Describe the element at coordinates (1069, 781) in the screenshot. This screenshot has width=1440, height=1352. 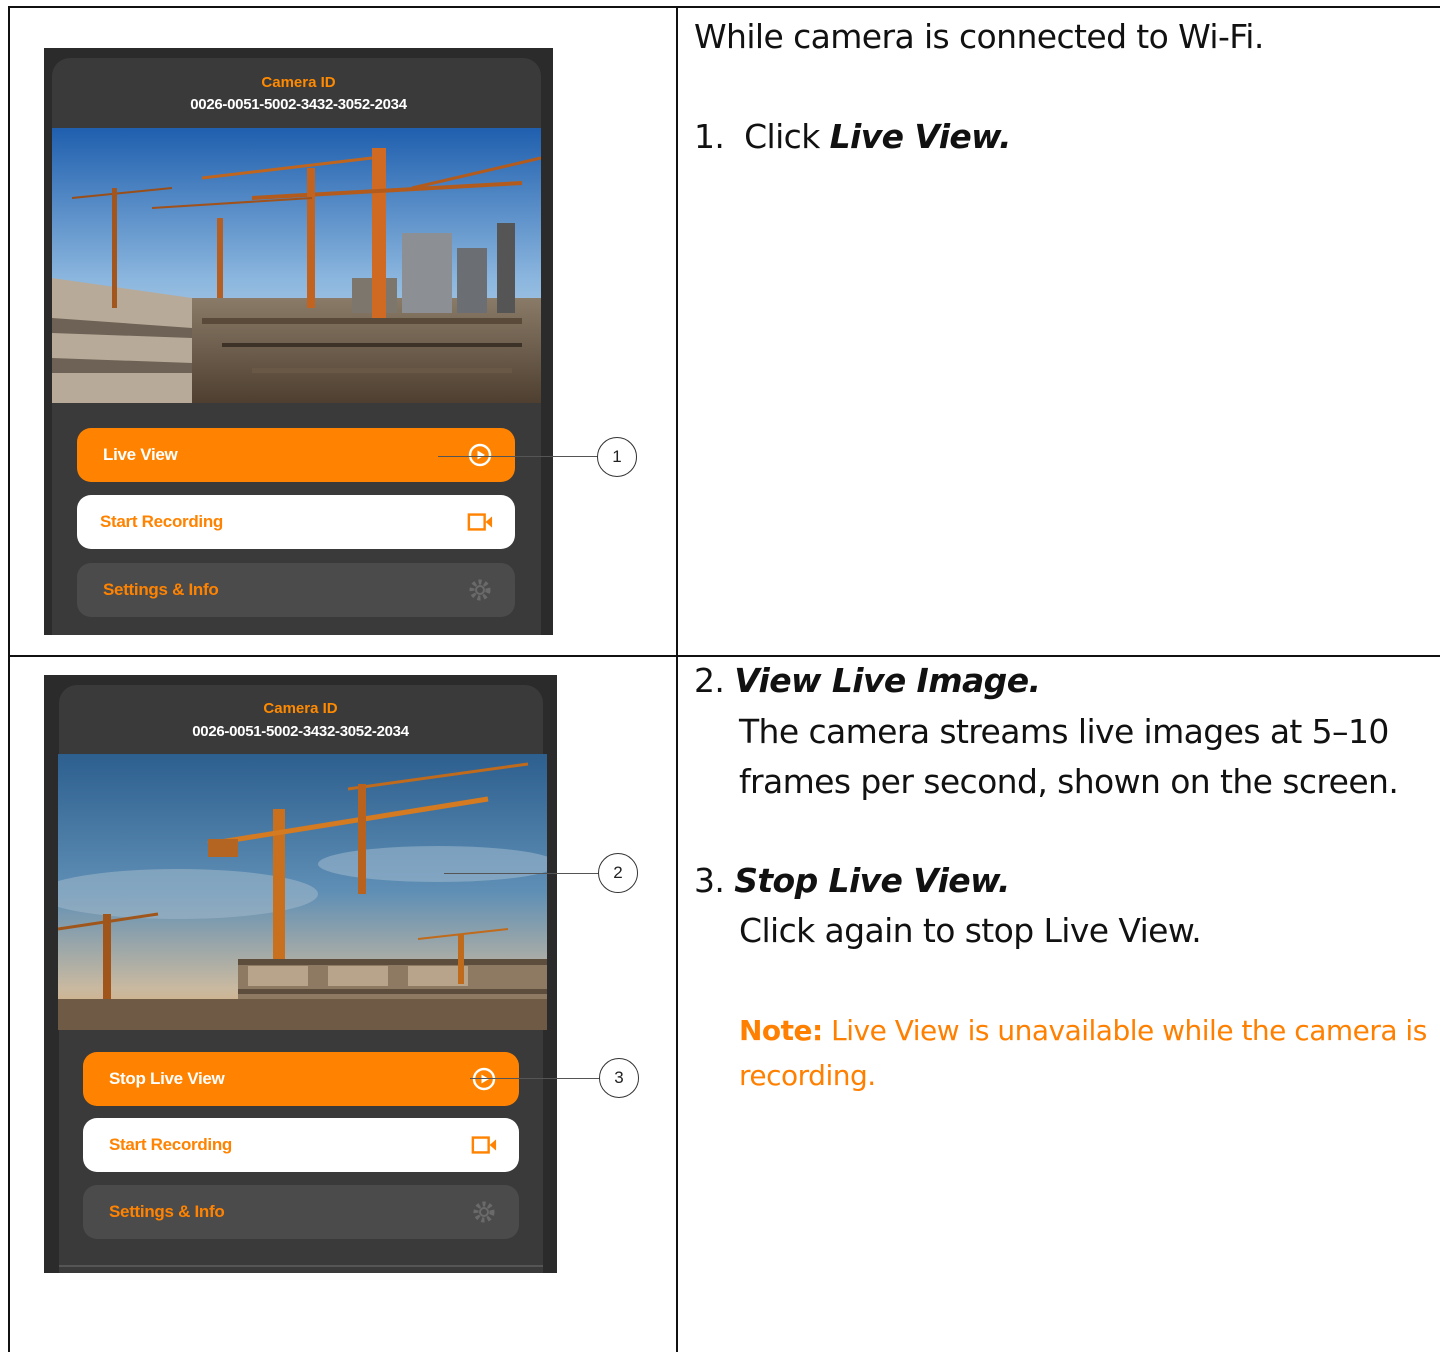
I see `step-2-line-2: frames per second, shown on the screen.` at that location.